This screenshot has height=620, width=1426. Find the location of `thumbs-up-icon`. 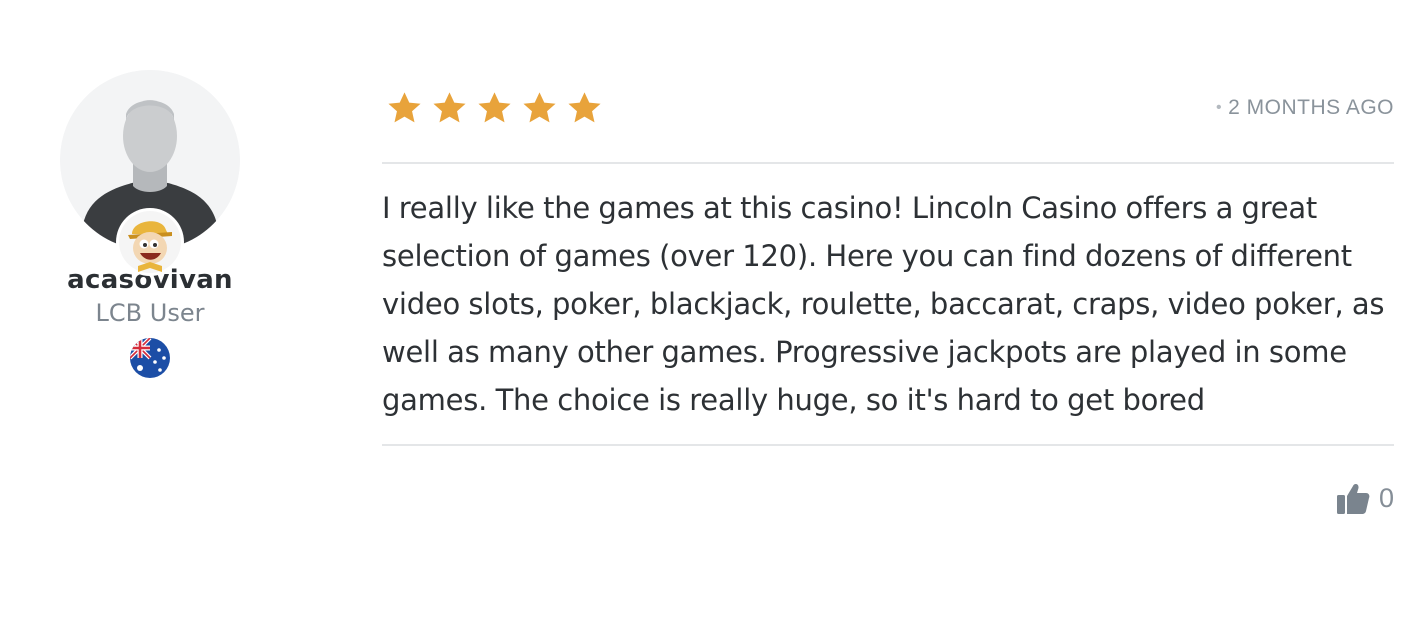

thumbs-up-icon is located at coordinates (1353, 498).